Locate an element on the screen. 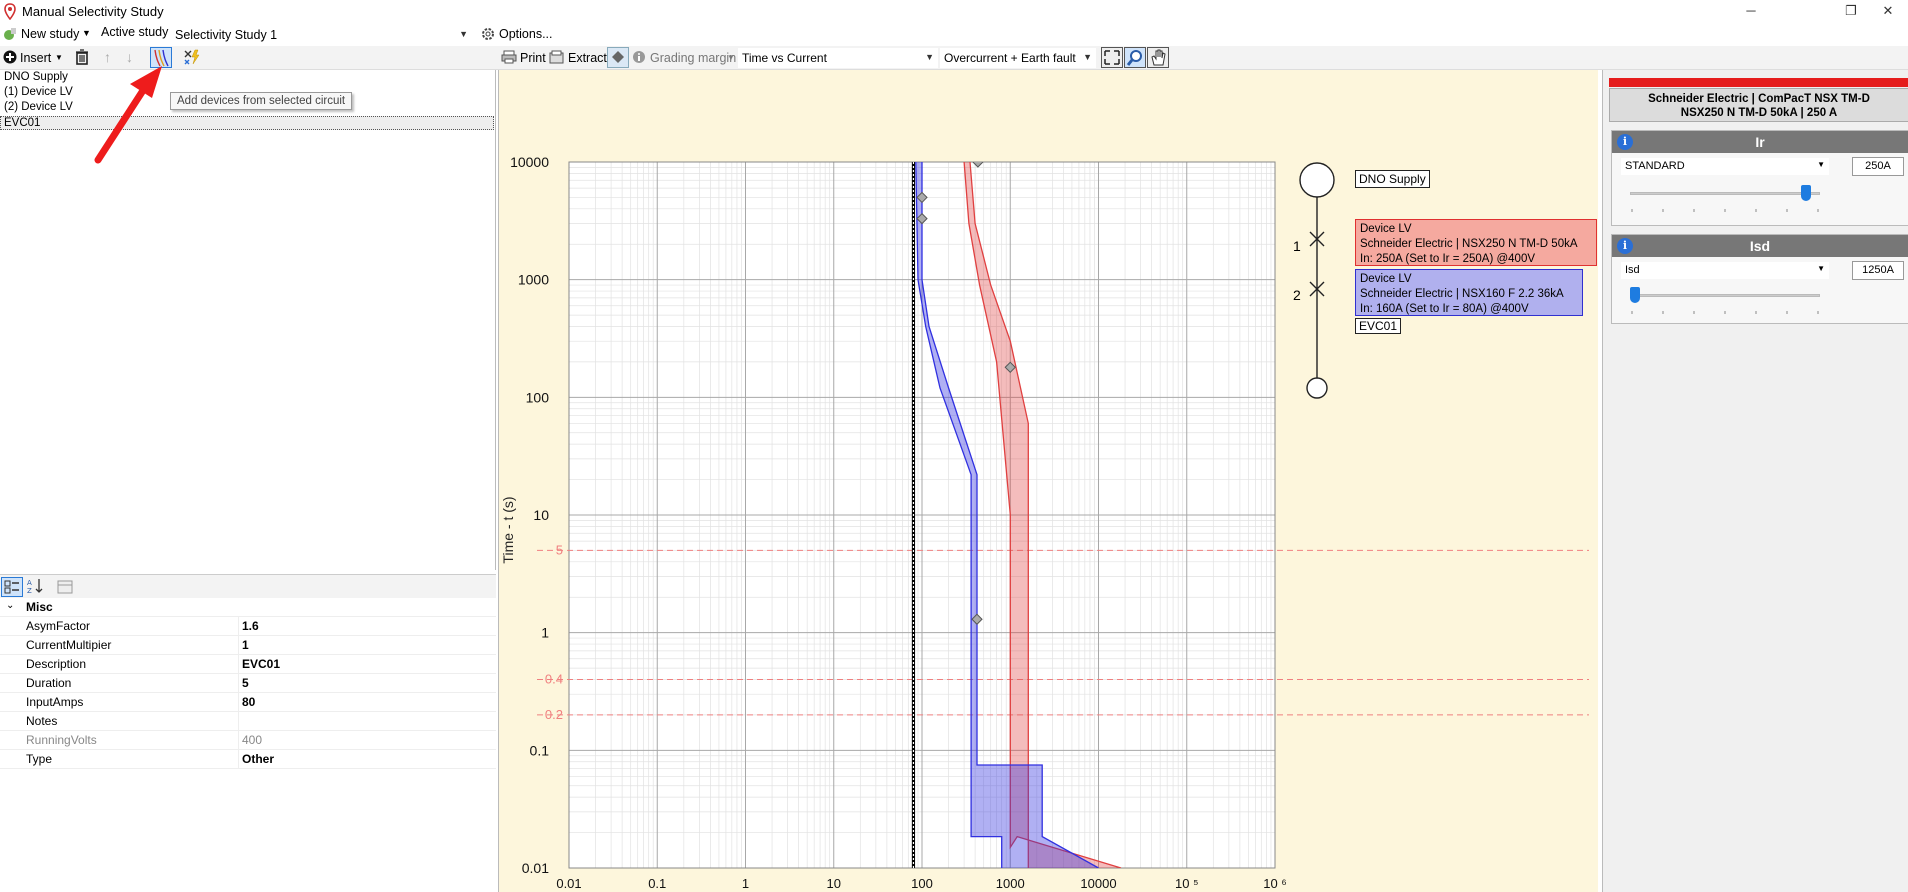 This screenshot has width=1908, height=892. ir-slider-thumb is located at coordinates (1806, 193).